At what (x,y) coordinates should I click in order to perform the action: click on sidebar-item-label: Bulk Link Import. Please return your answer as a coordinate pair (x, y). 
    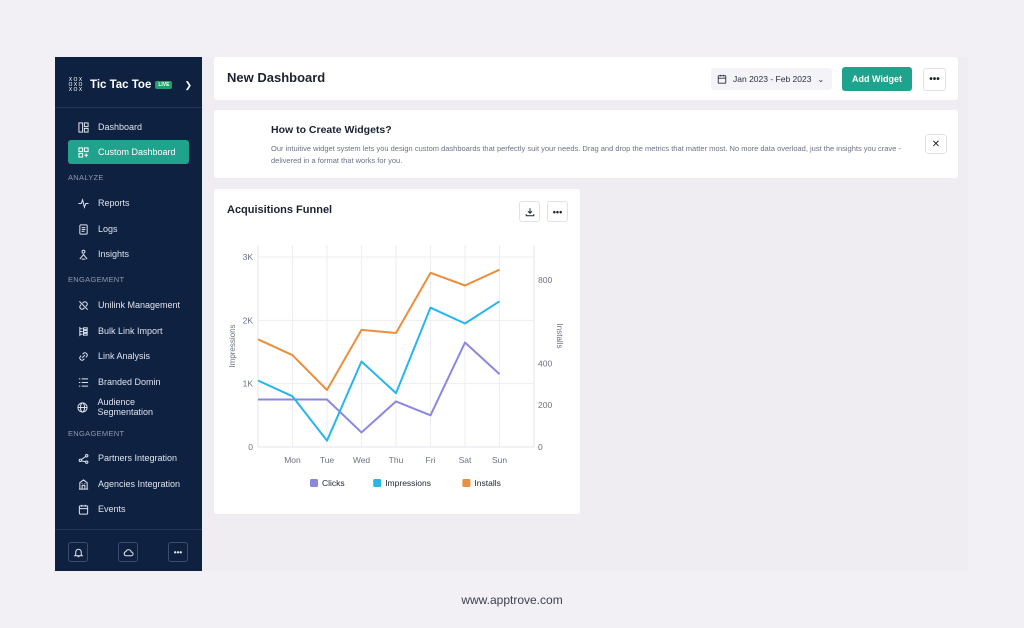
    Looking at the image, I should click on (130, 331).